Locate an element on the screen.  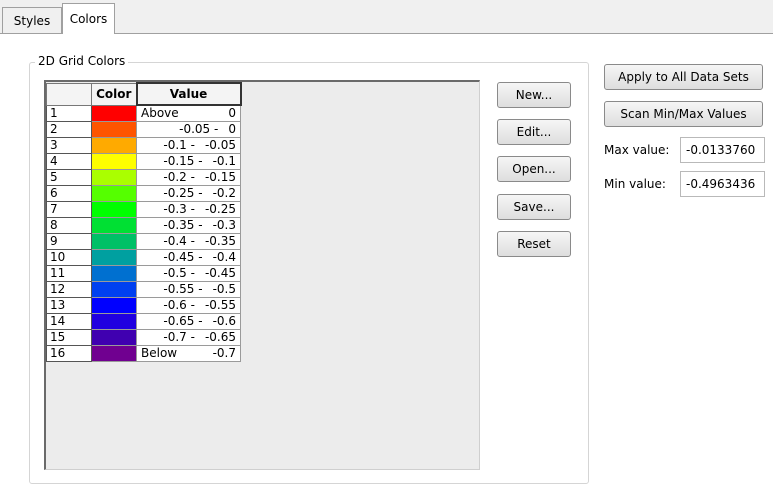
scan-min-max-button: Scan Min/Max Values is located at coordinates (683, 114).